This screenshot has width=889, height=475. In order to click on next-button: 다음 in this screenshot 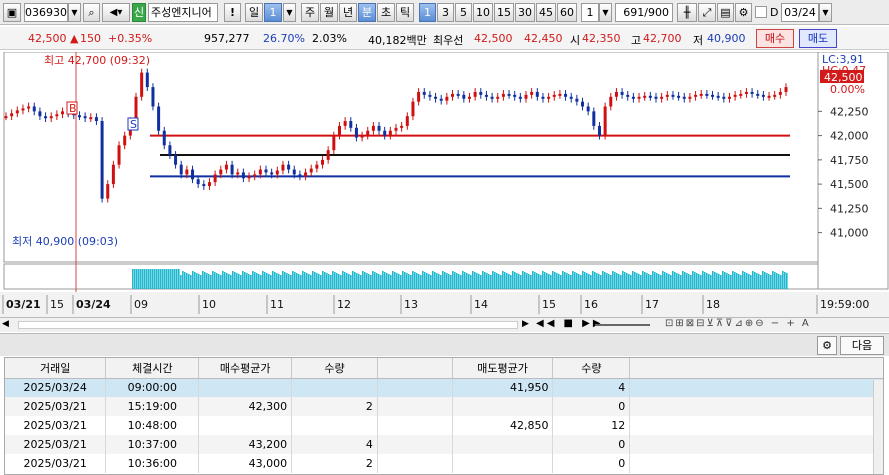, I will do `click(862, 345)`.